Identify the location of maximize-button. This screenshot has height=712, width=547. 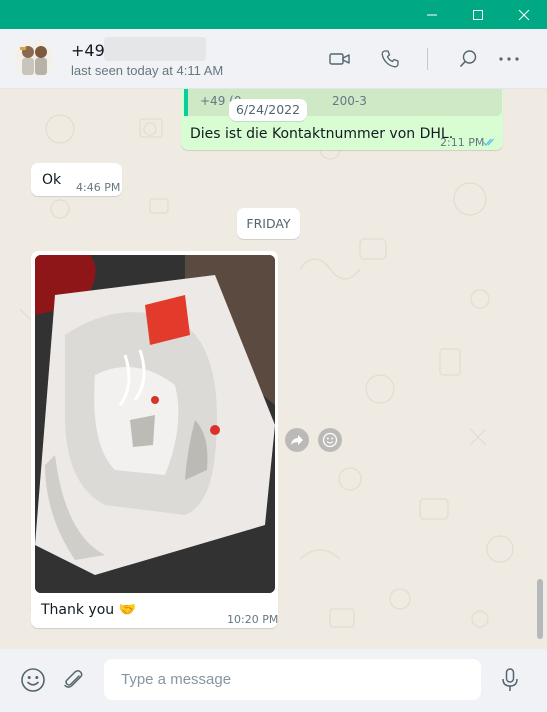
(478, 14).